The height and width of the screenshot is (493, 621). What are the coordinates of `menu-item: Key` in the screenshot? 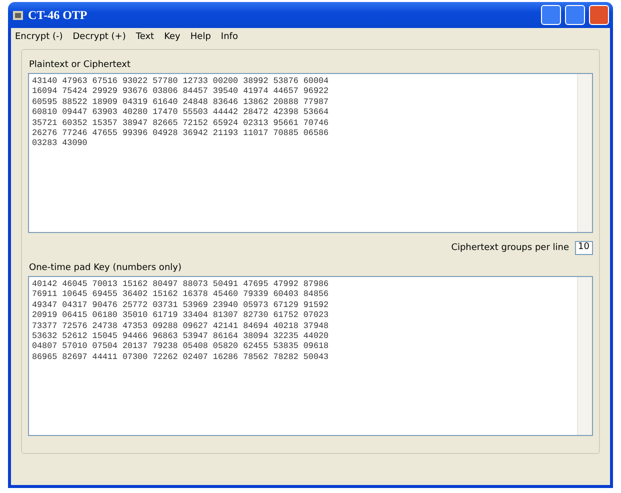 It's located at (172, 37).